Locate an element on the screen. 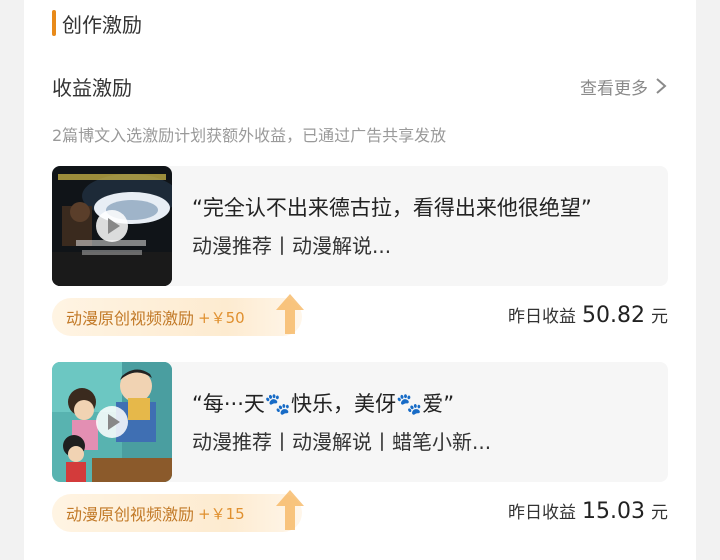 This screenshot has width=720, height=560. reward-badge: 动漫原创视频激励 +￥15 is located at coordinates (177, 513).